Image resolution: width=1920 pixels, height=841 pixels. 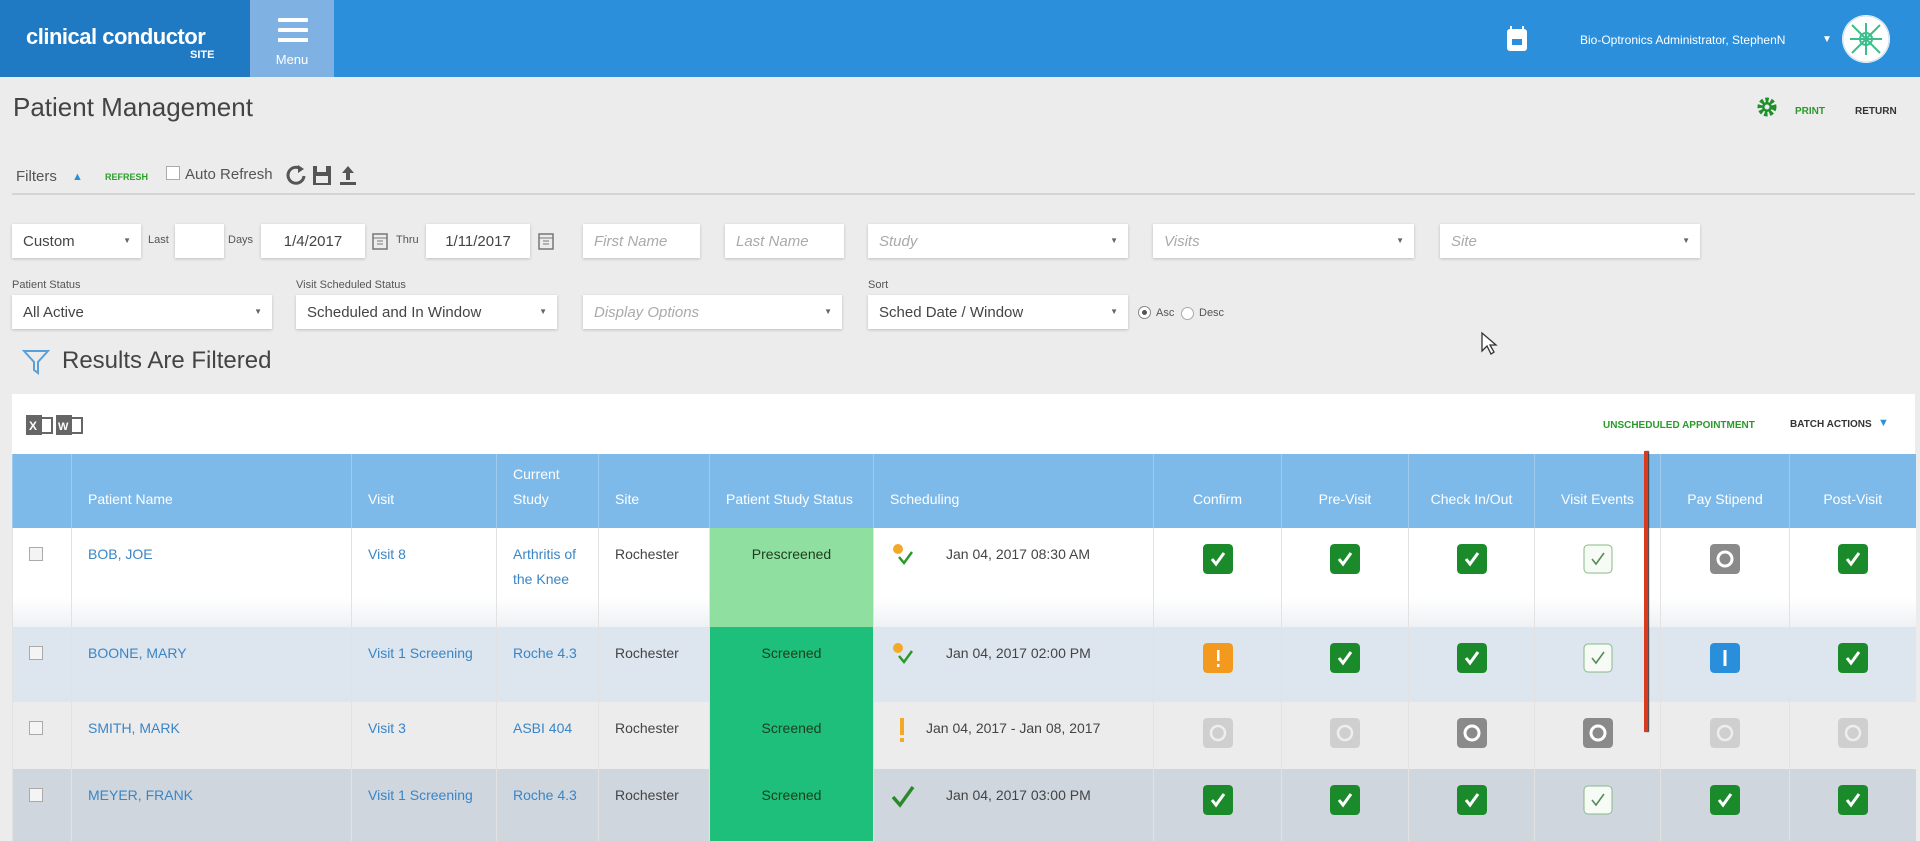 I want to click on sort-select: Sched Date / Window ▼, so click(x=998, y=312).